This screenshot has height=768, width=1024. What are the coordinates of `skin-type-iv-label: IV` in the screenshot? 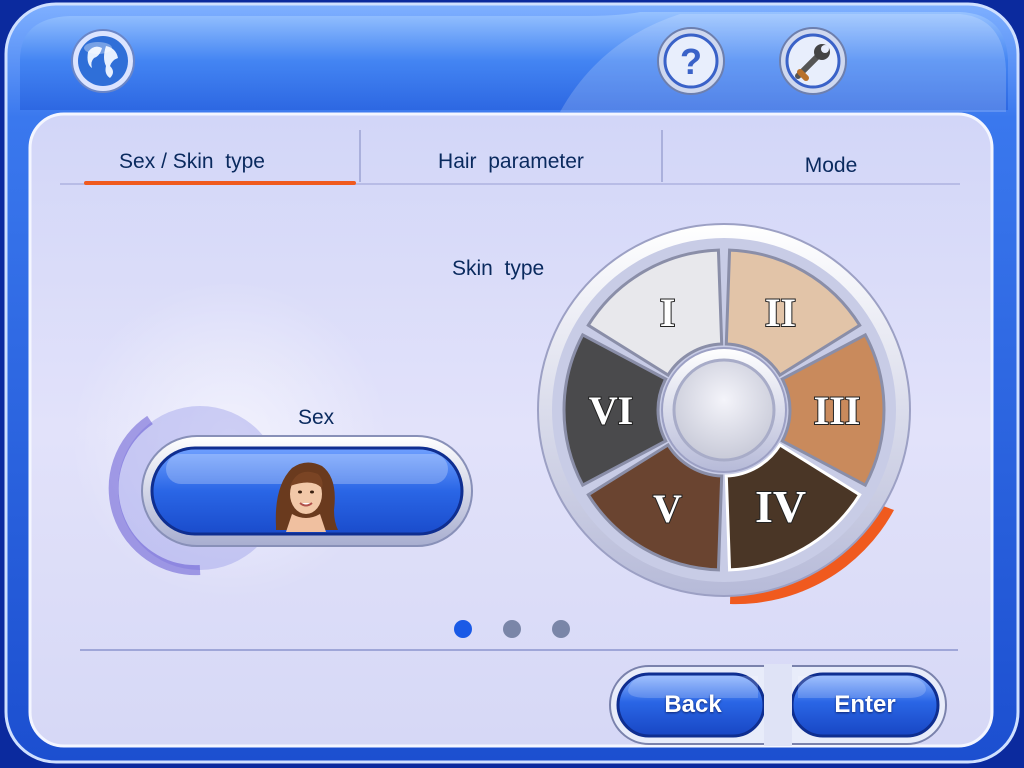 It's located at (780, 506).